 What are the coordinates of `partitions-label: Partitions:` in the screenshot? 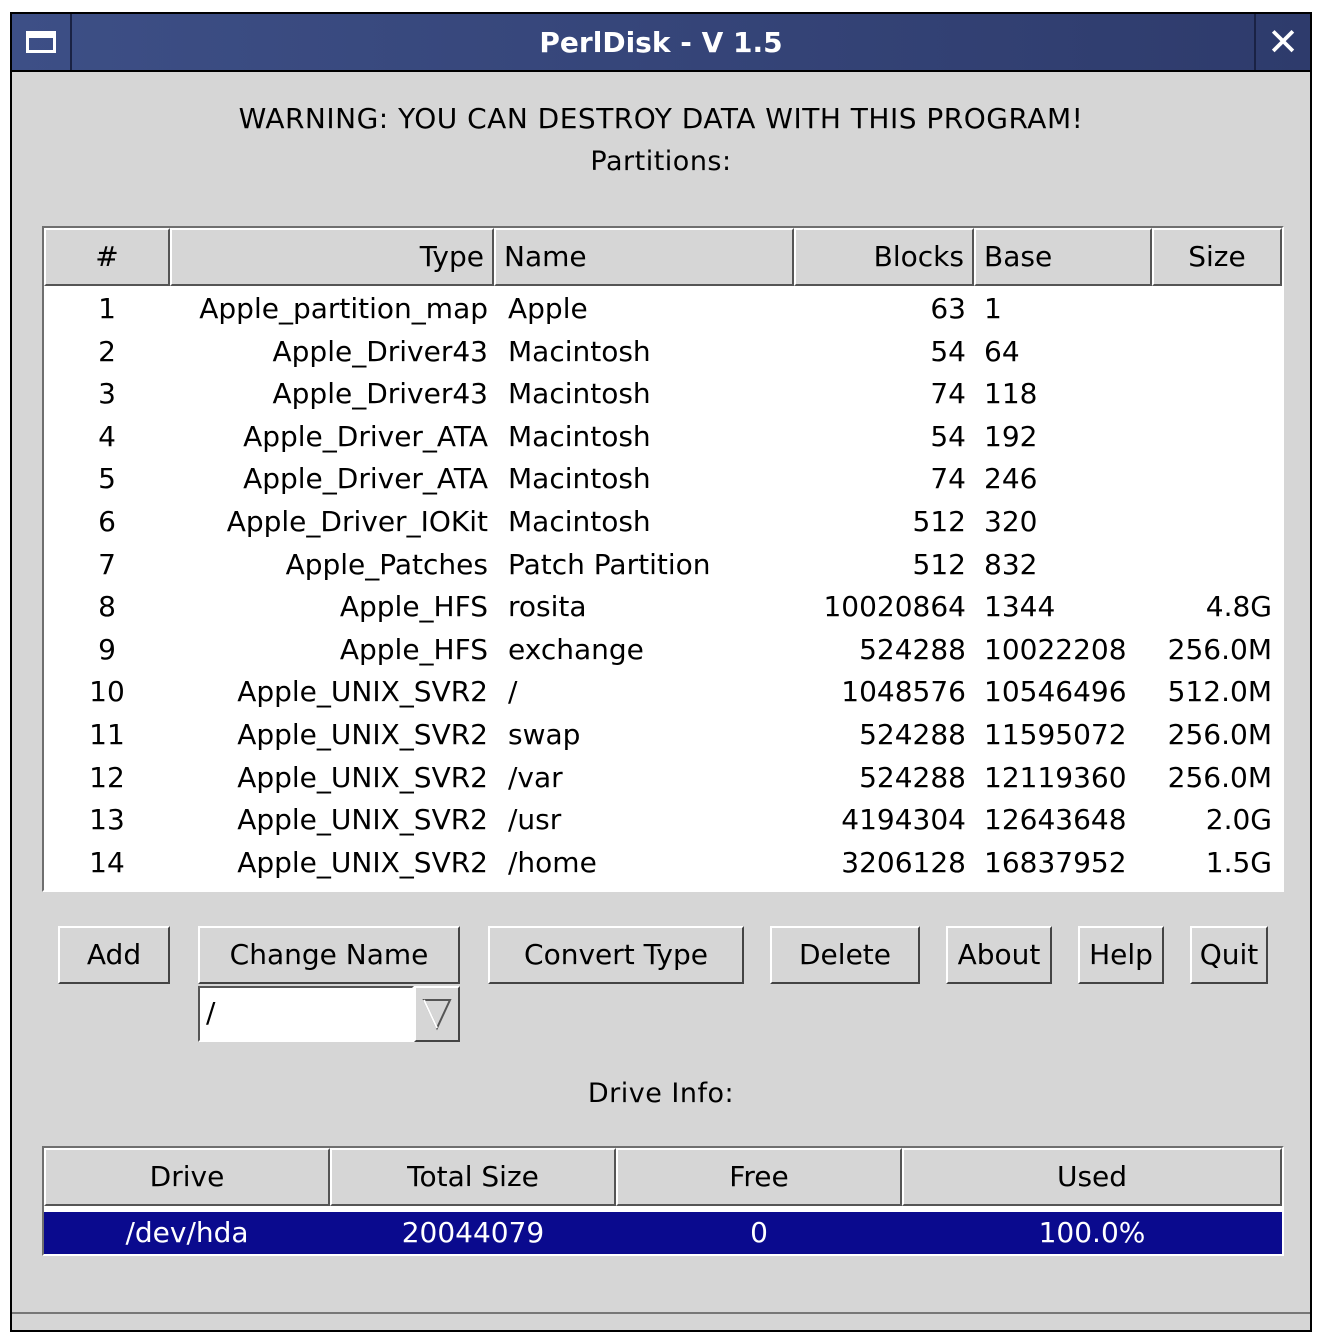 It's located at (661, 161).